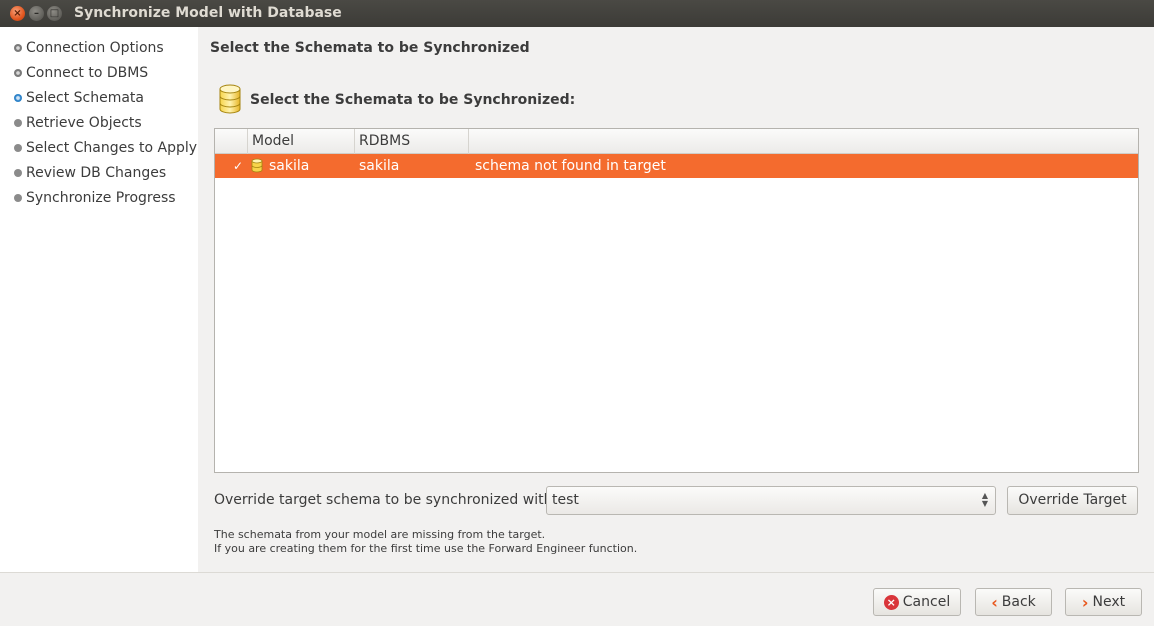 Image resolution: width=1154 pixels, height=626 pixels. Describe the element at coordinates (95, 48) in the screenshot. I see `step-label: Connection Options` at that location.